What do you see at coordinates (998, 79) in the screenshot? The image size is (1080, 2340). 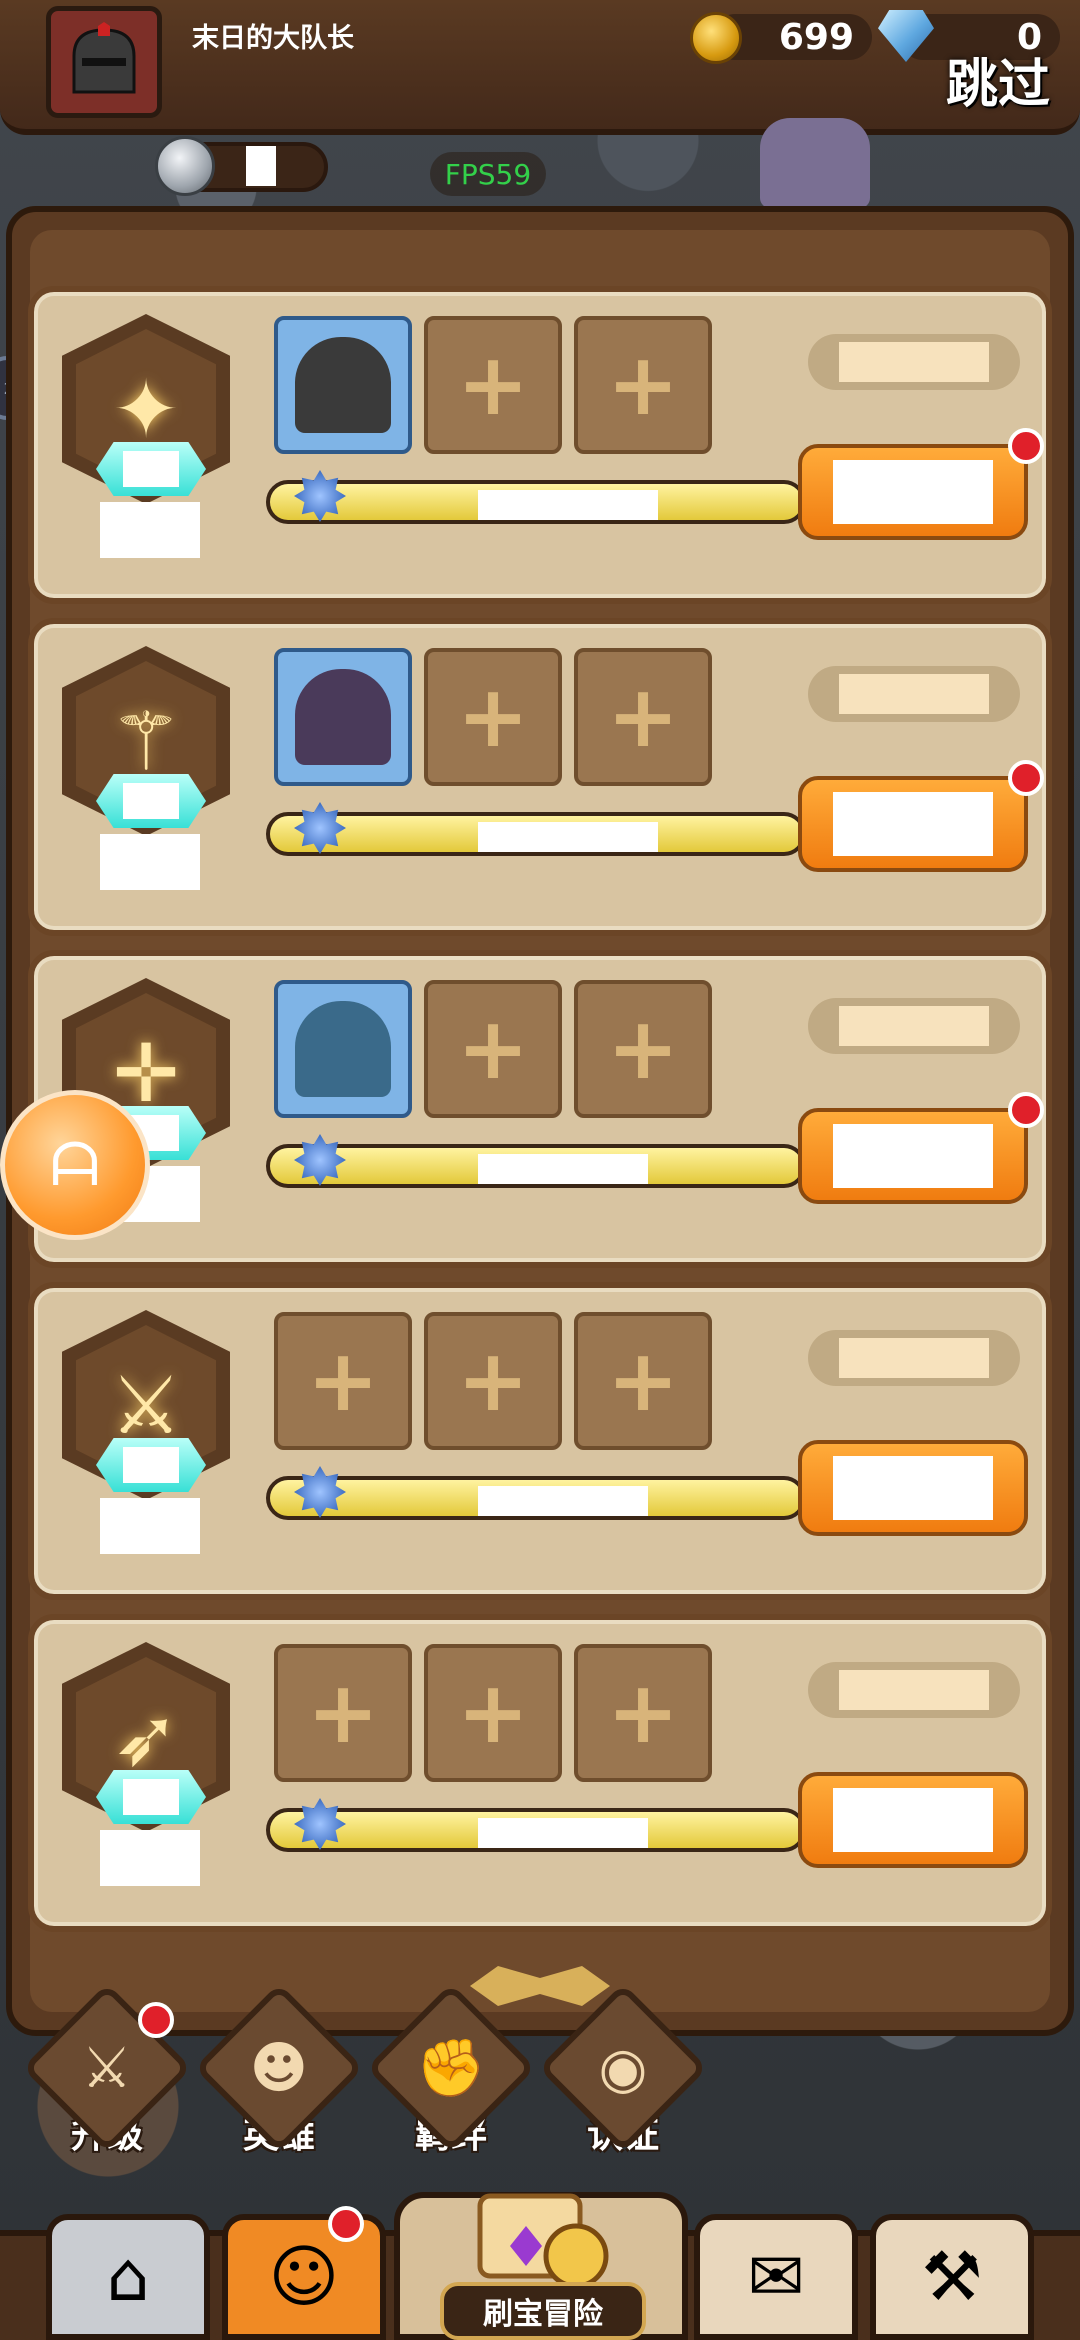 I see `skip-button: 跳过` at bounding box center [998, 79].